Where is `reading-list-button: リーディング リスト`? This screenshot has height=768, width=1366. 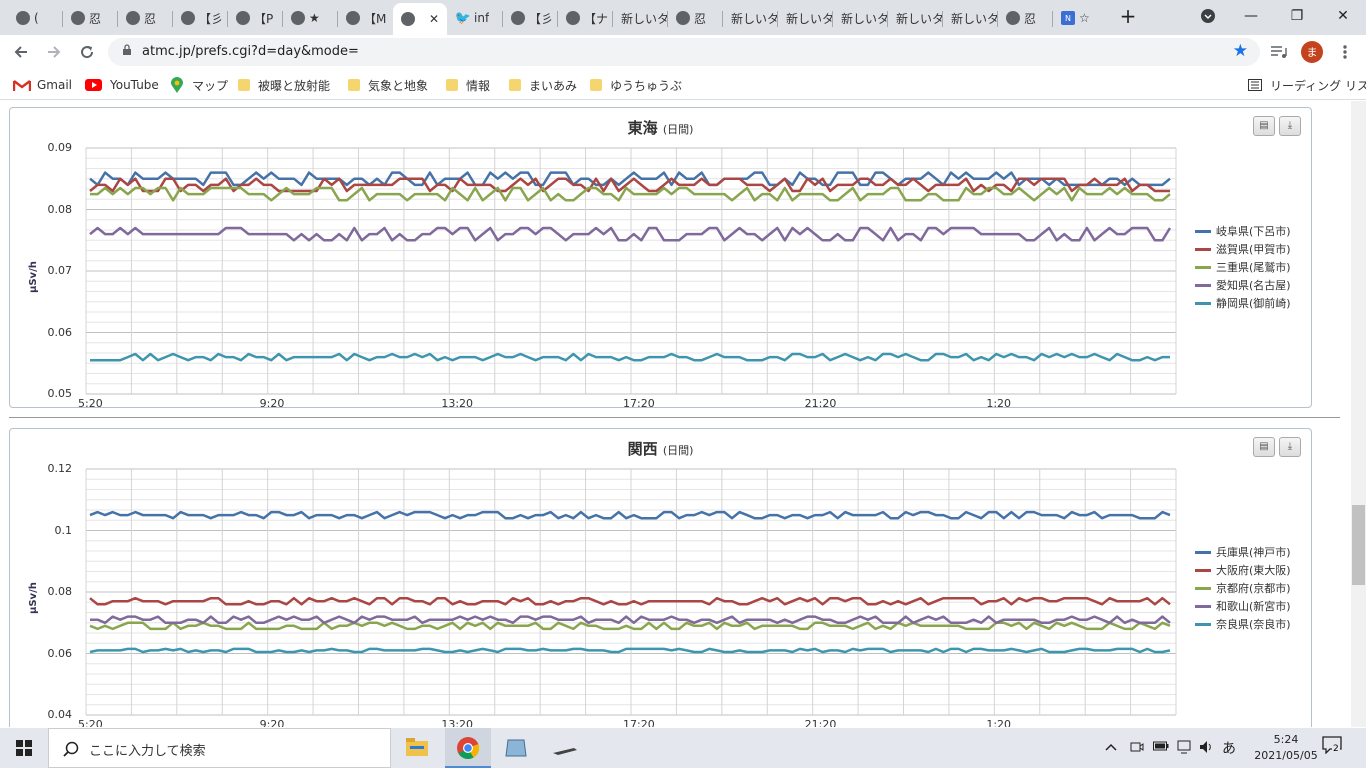 reading-list-button: リーディング リスト is located at coordinates (1307, 85).